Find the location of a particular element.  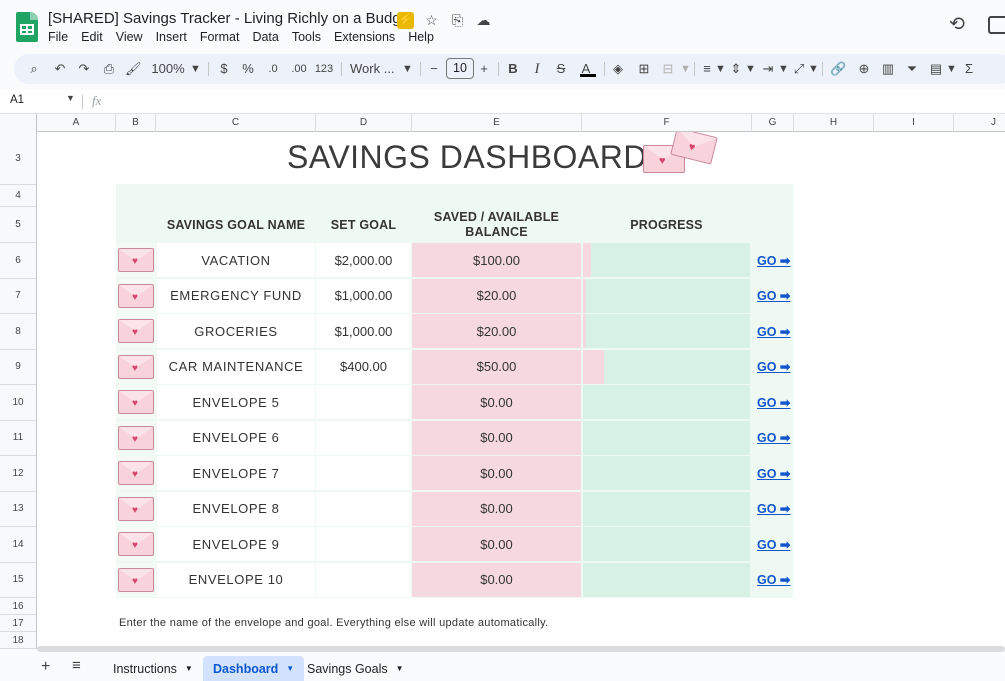

menu-insert: Insert is located at coordinates (175, 37).